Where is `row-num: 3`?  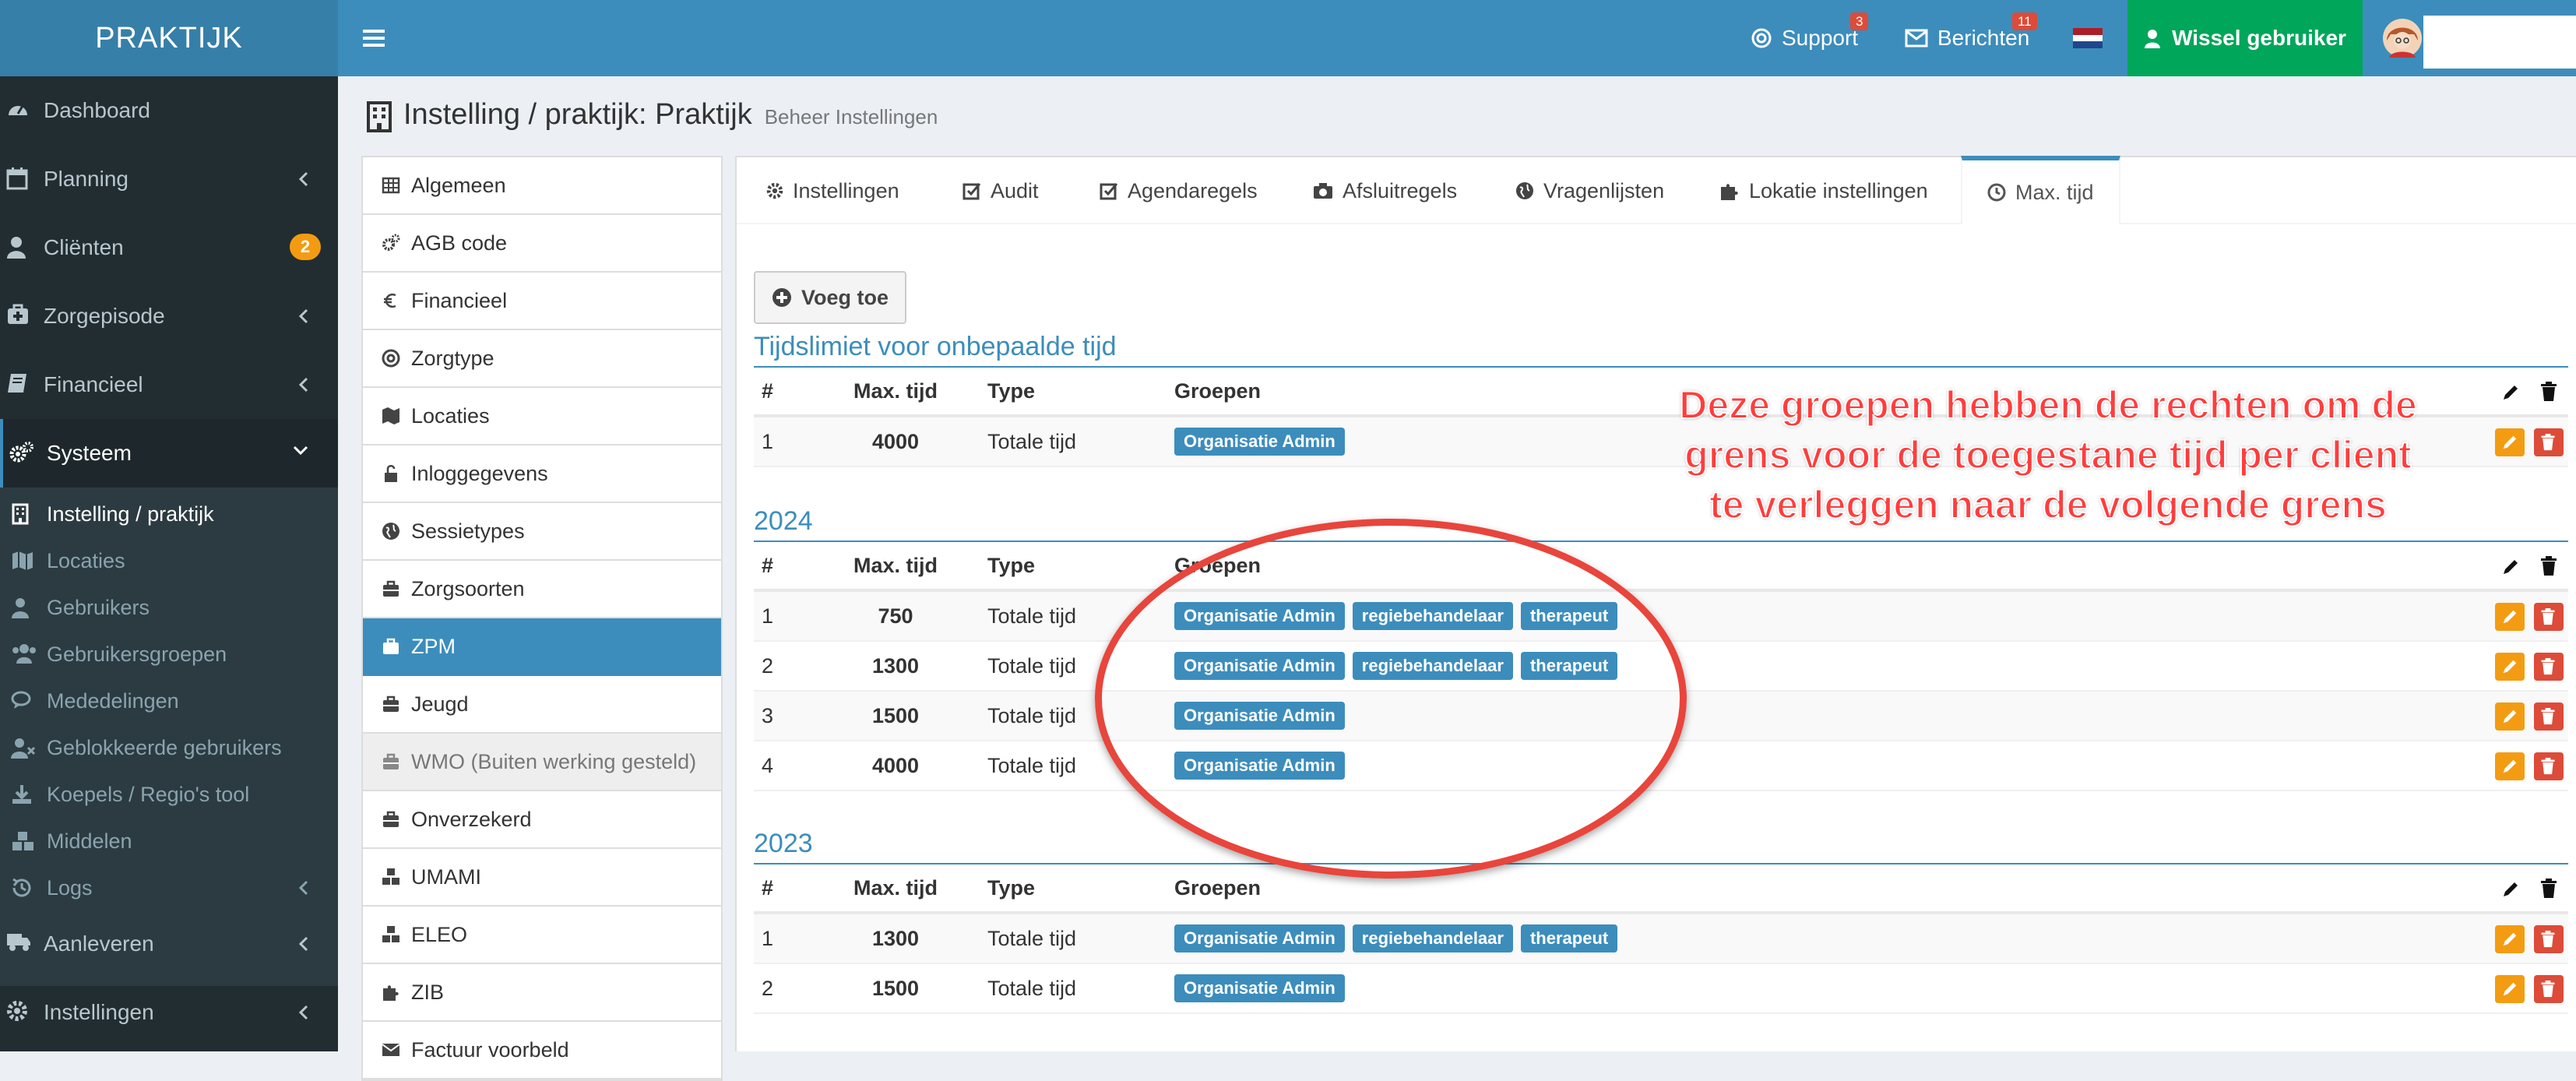
row-num: 3 is located at coordinates (768, 715).